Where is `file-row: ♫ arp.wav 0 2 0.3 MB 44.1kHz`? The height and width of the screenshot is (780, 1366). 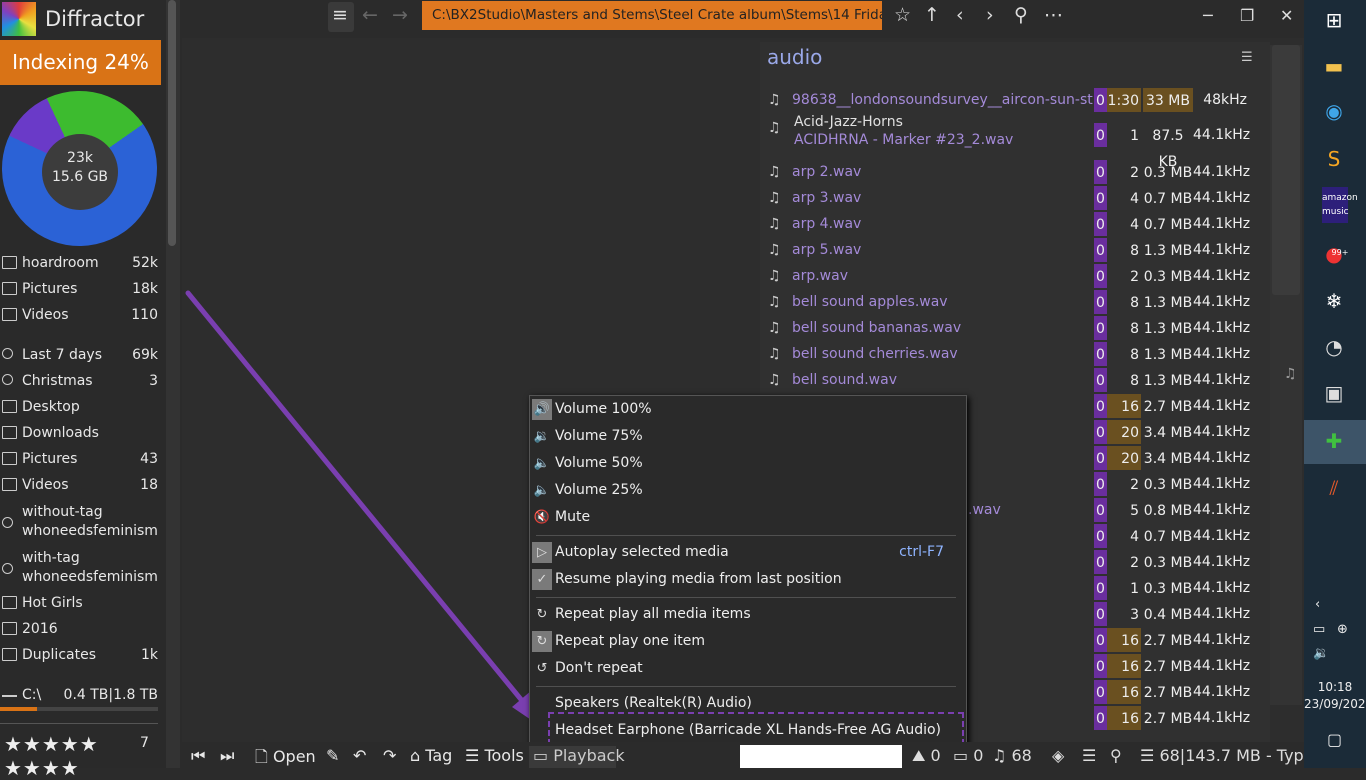 file-row: ♫ arp.wav 0 2 0.3 MB 44.1kHz is located at coordinates (1014, 276).